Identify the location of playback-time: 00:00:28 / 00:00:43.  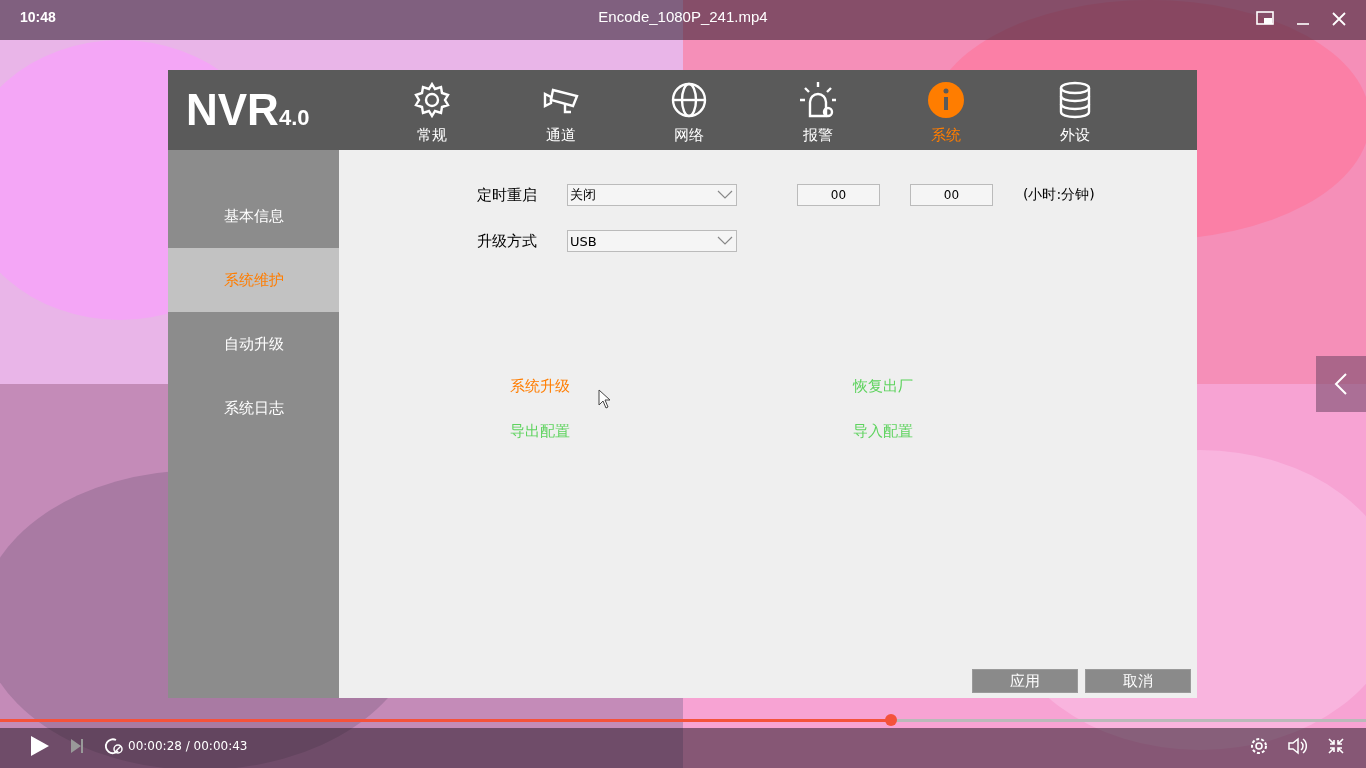
(188, 746).